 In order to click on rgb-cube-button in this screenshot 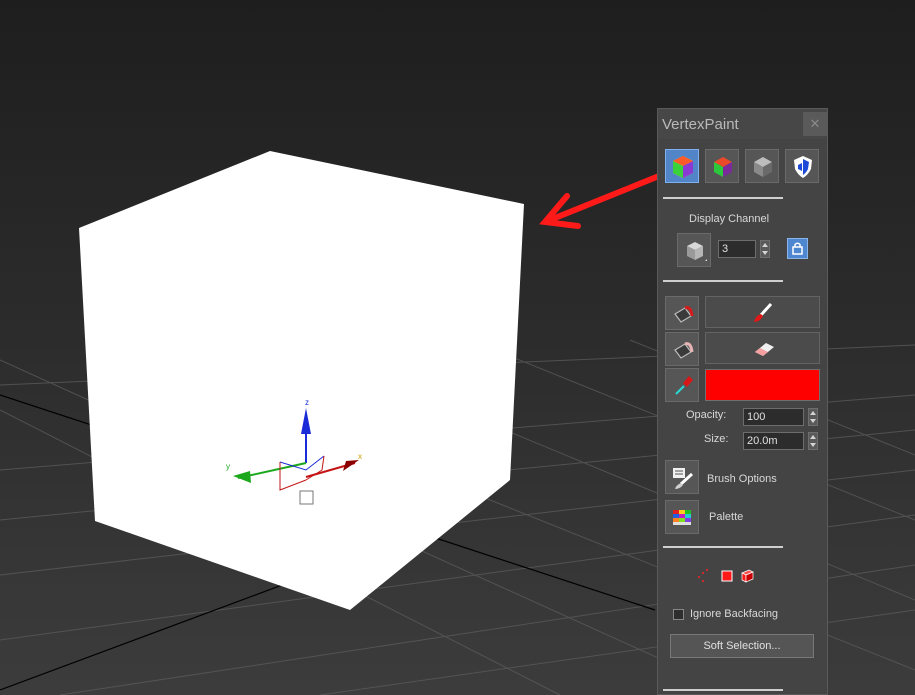, I will do `click(722, 166)`.